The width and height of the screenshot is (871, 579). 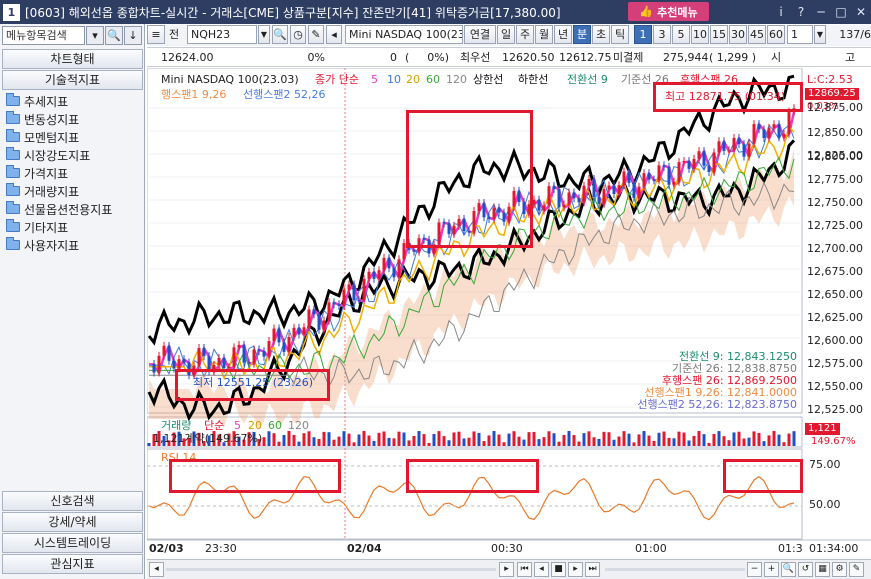 I want to click on help-icon: ?, so click(x=801, y=12).